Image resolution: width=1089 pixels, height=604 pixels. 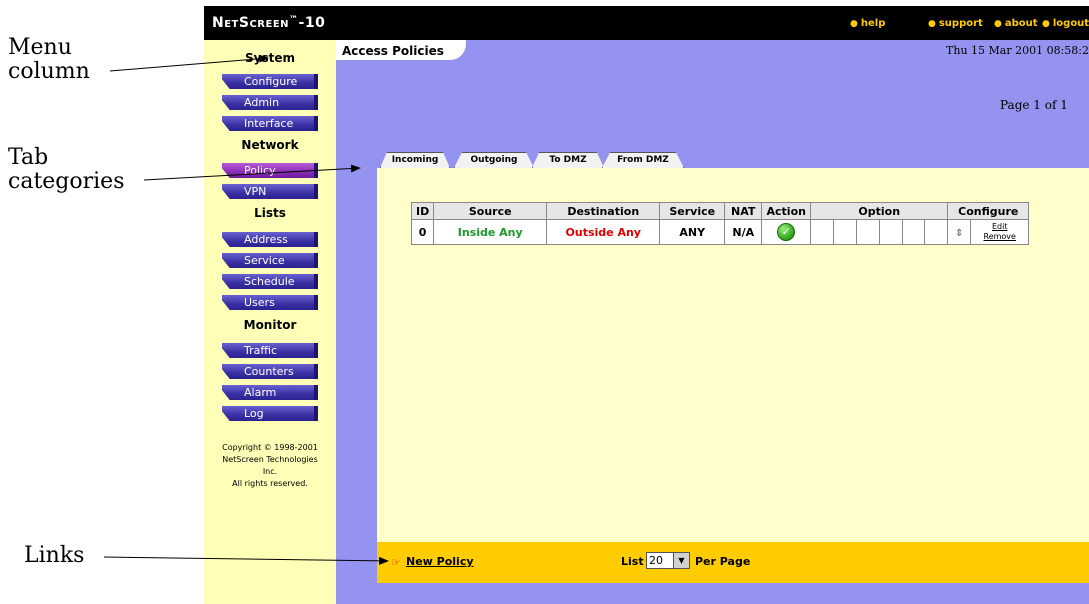 What do you see at coordinates (294, 20) in the screenshot?
I see `brand-tm: ™` at bounding box center [294, 20].